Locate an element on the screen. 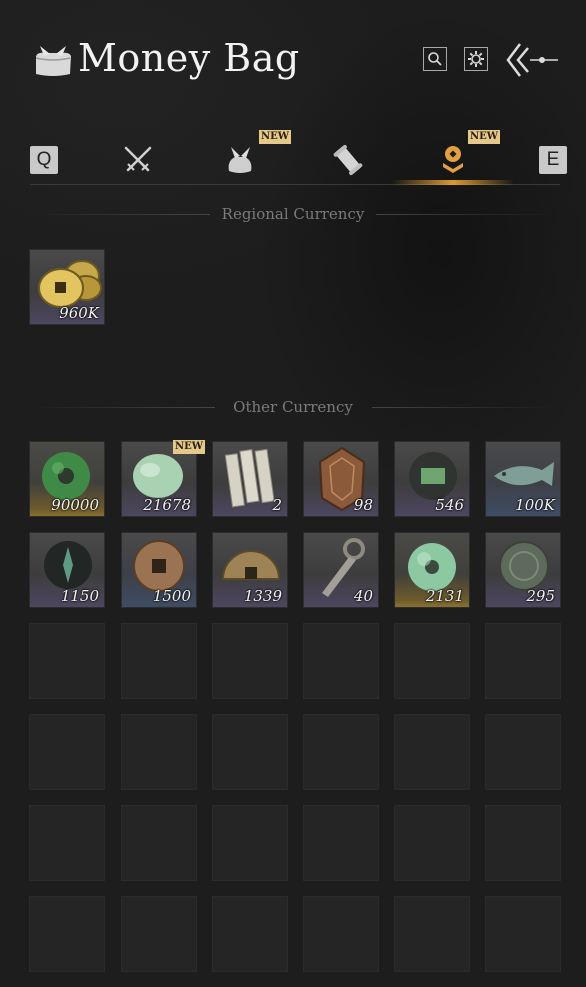  currency-slot: 1150 is located at coordinates (67, 570).